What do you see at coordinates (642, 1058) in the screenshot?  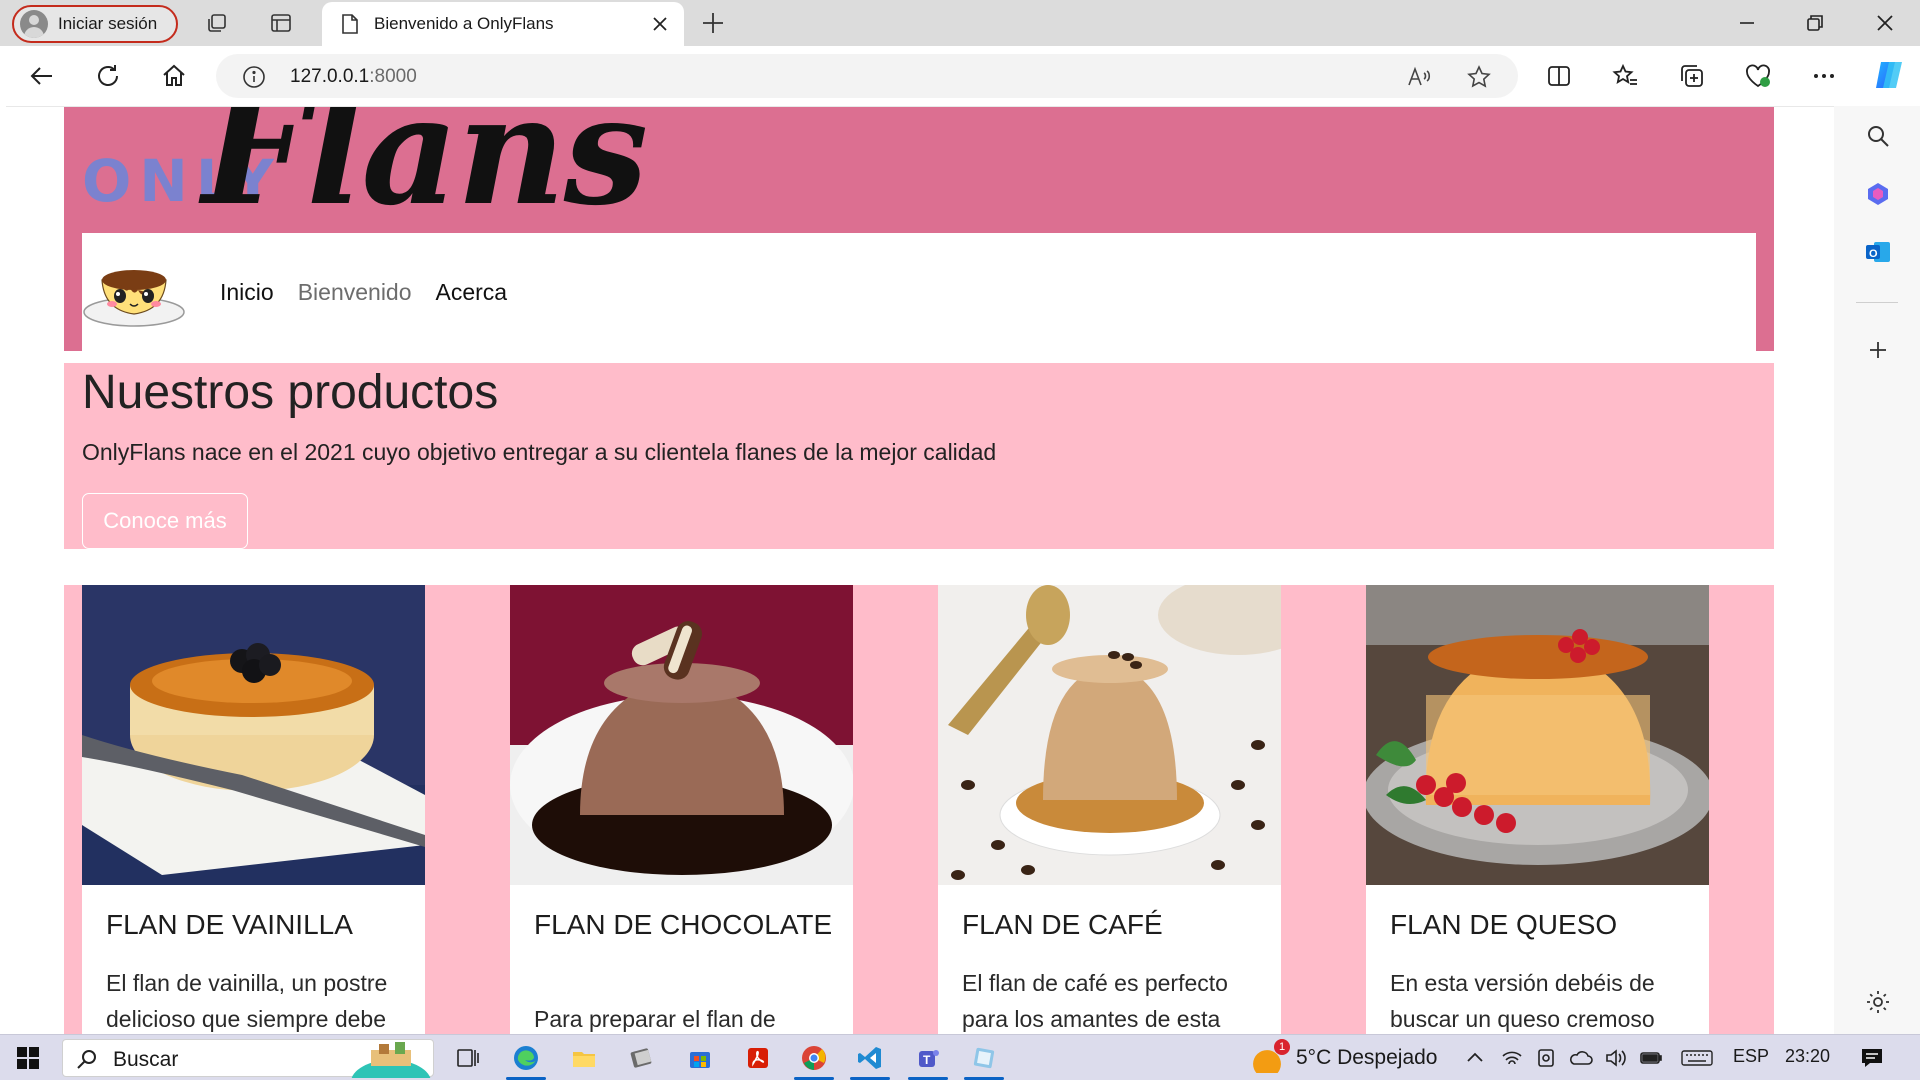 I see `terminal-app-icon` at bounding box center [642, 1058].